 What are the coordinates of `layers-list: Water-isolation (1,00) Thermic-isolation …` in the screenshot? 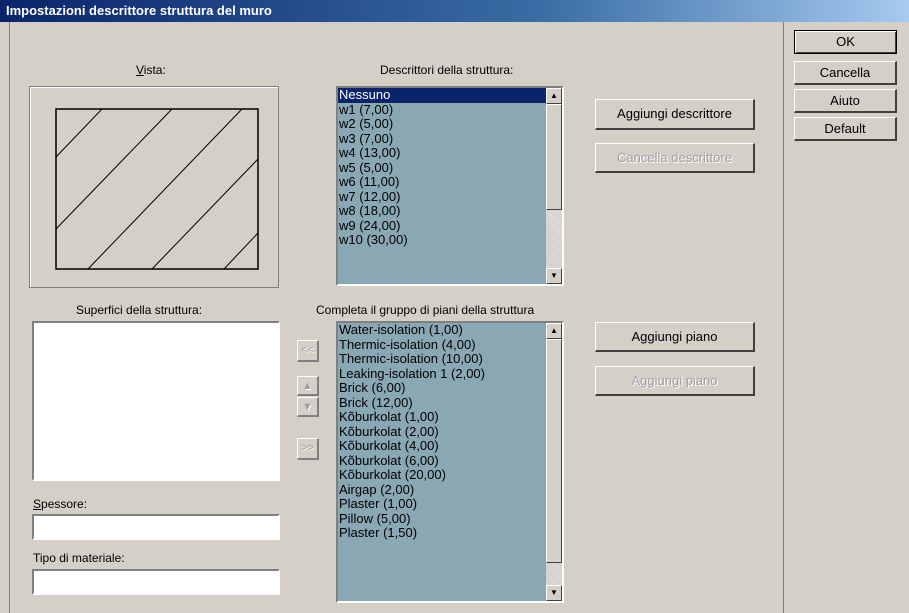 It's located at (450, 462).